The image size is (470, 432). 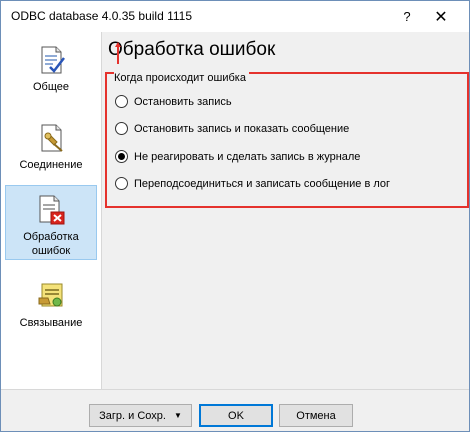 I want to click on option-label: Остановить запись, so click(x=183, y=101).